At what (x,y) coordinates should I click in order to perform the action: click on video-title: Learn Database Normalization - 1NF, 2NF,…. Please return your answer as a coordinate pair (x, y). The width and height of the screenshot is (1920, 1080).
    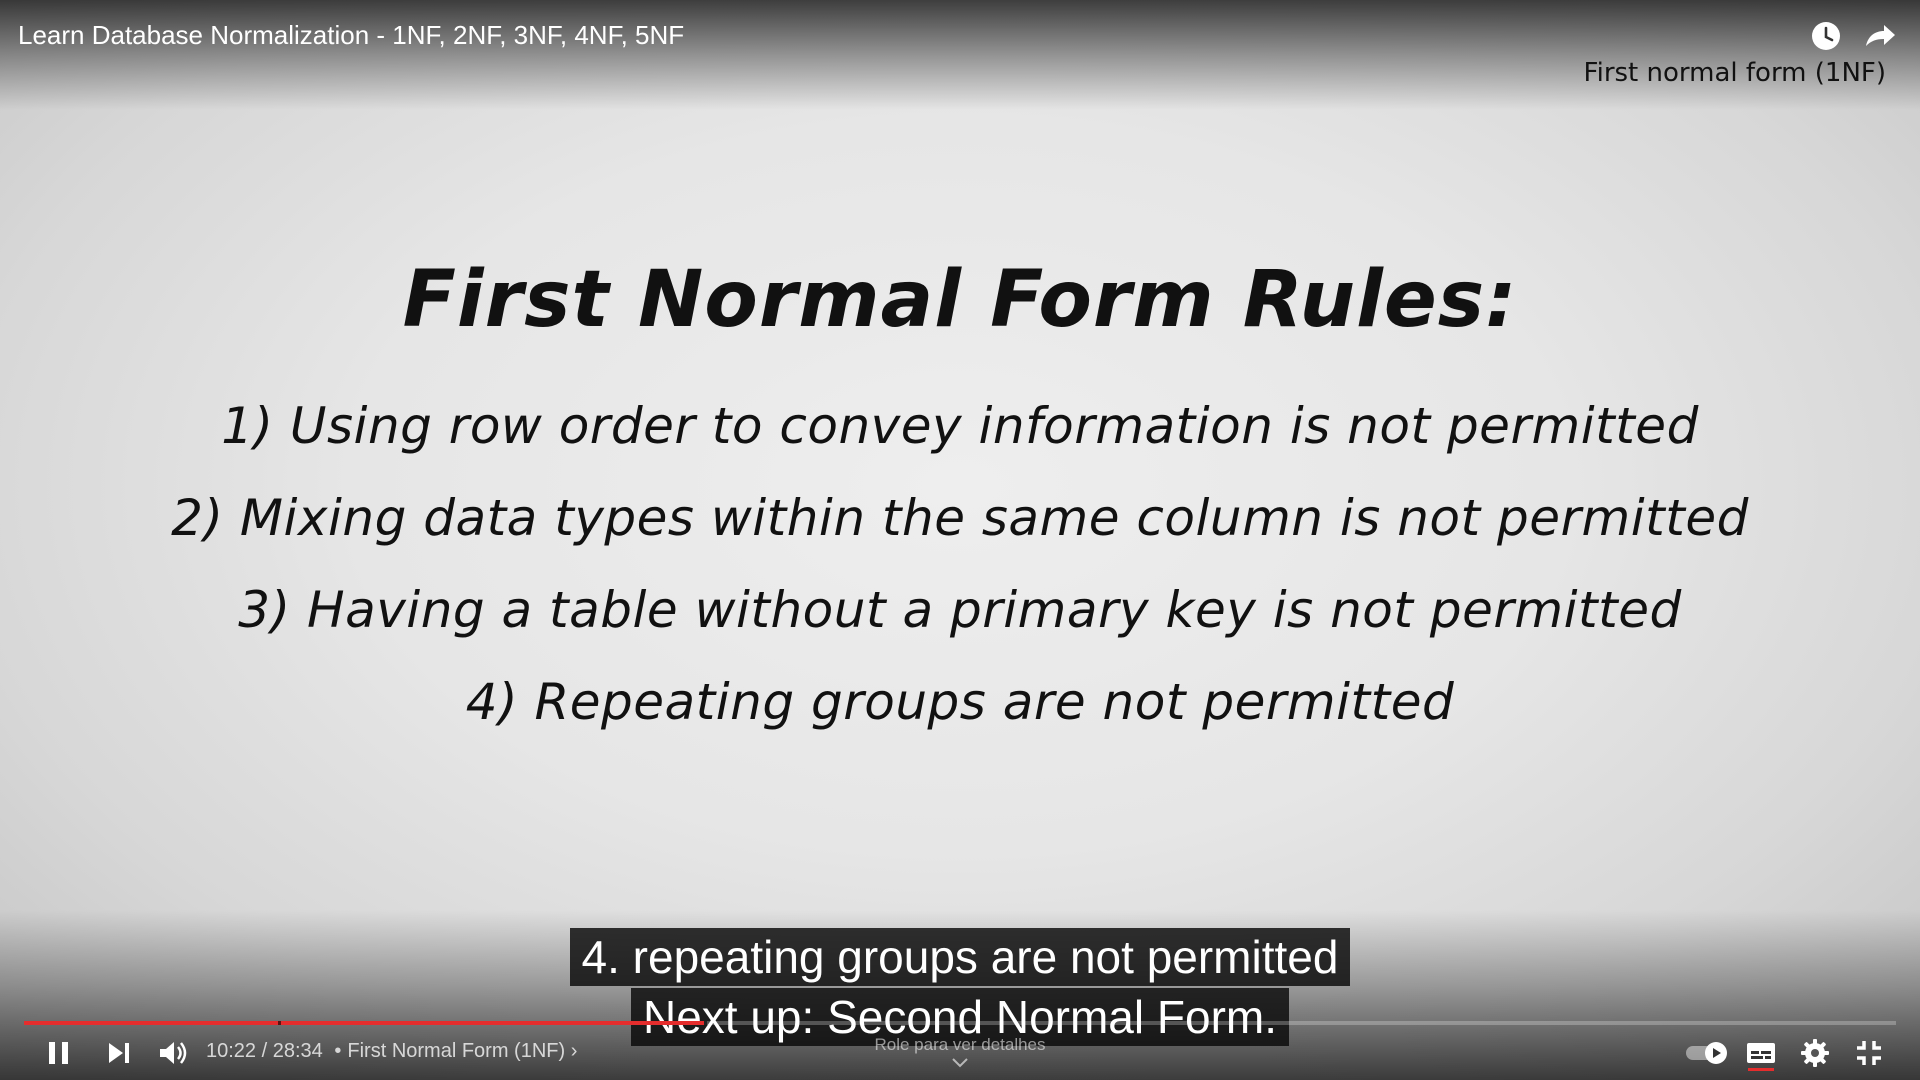
    Looking at the image, I should click on (351, 35).